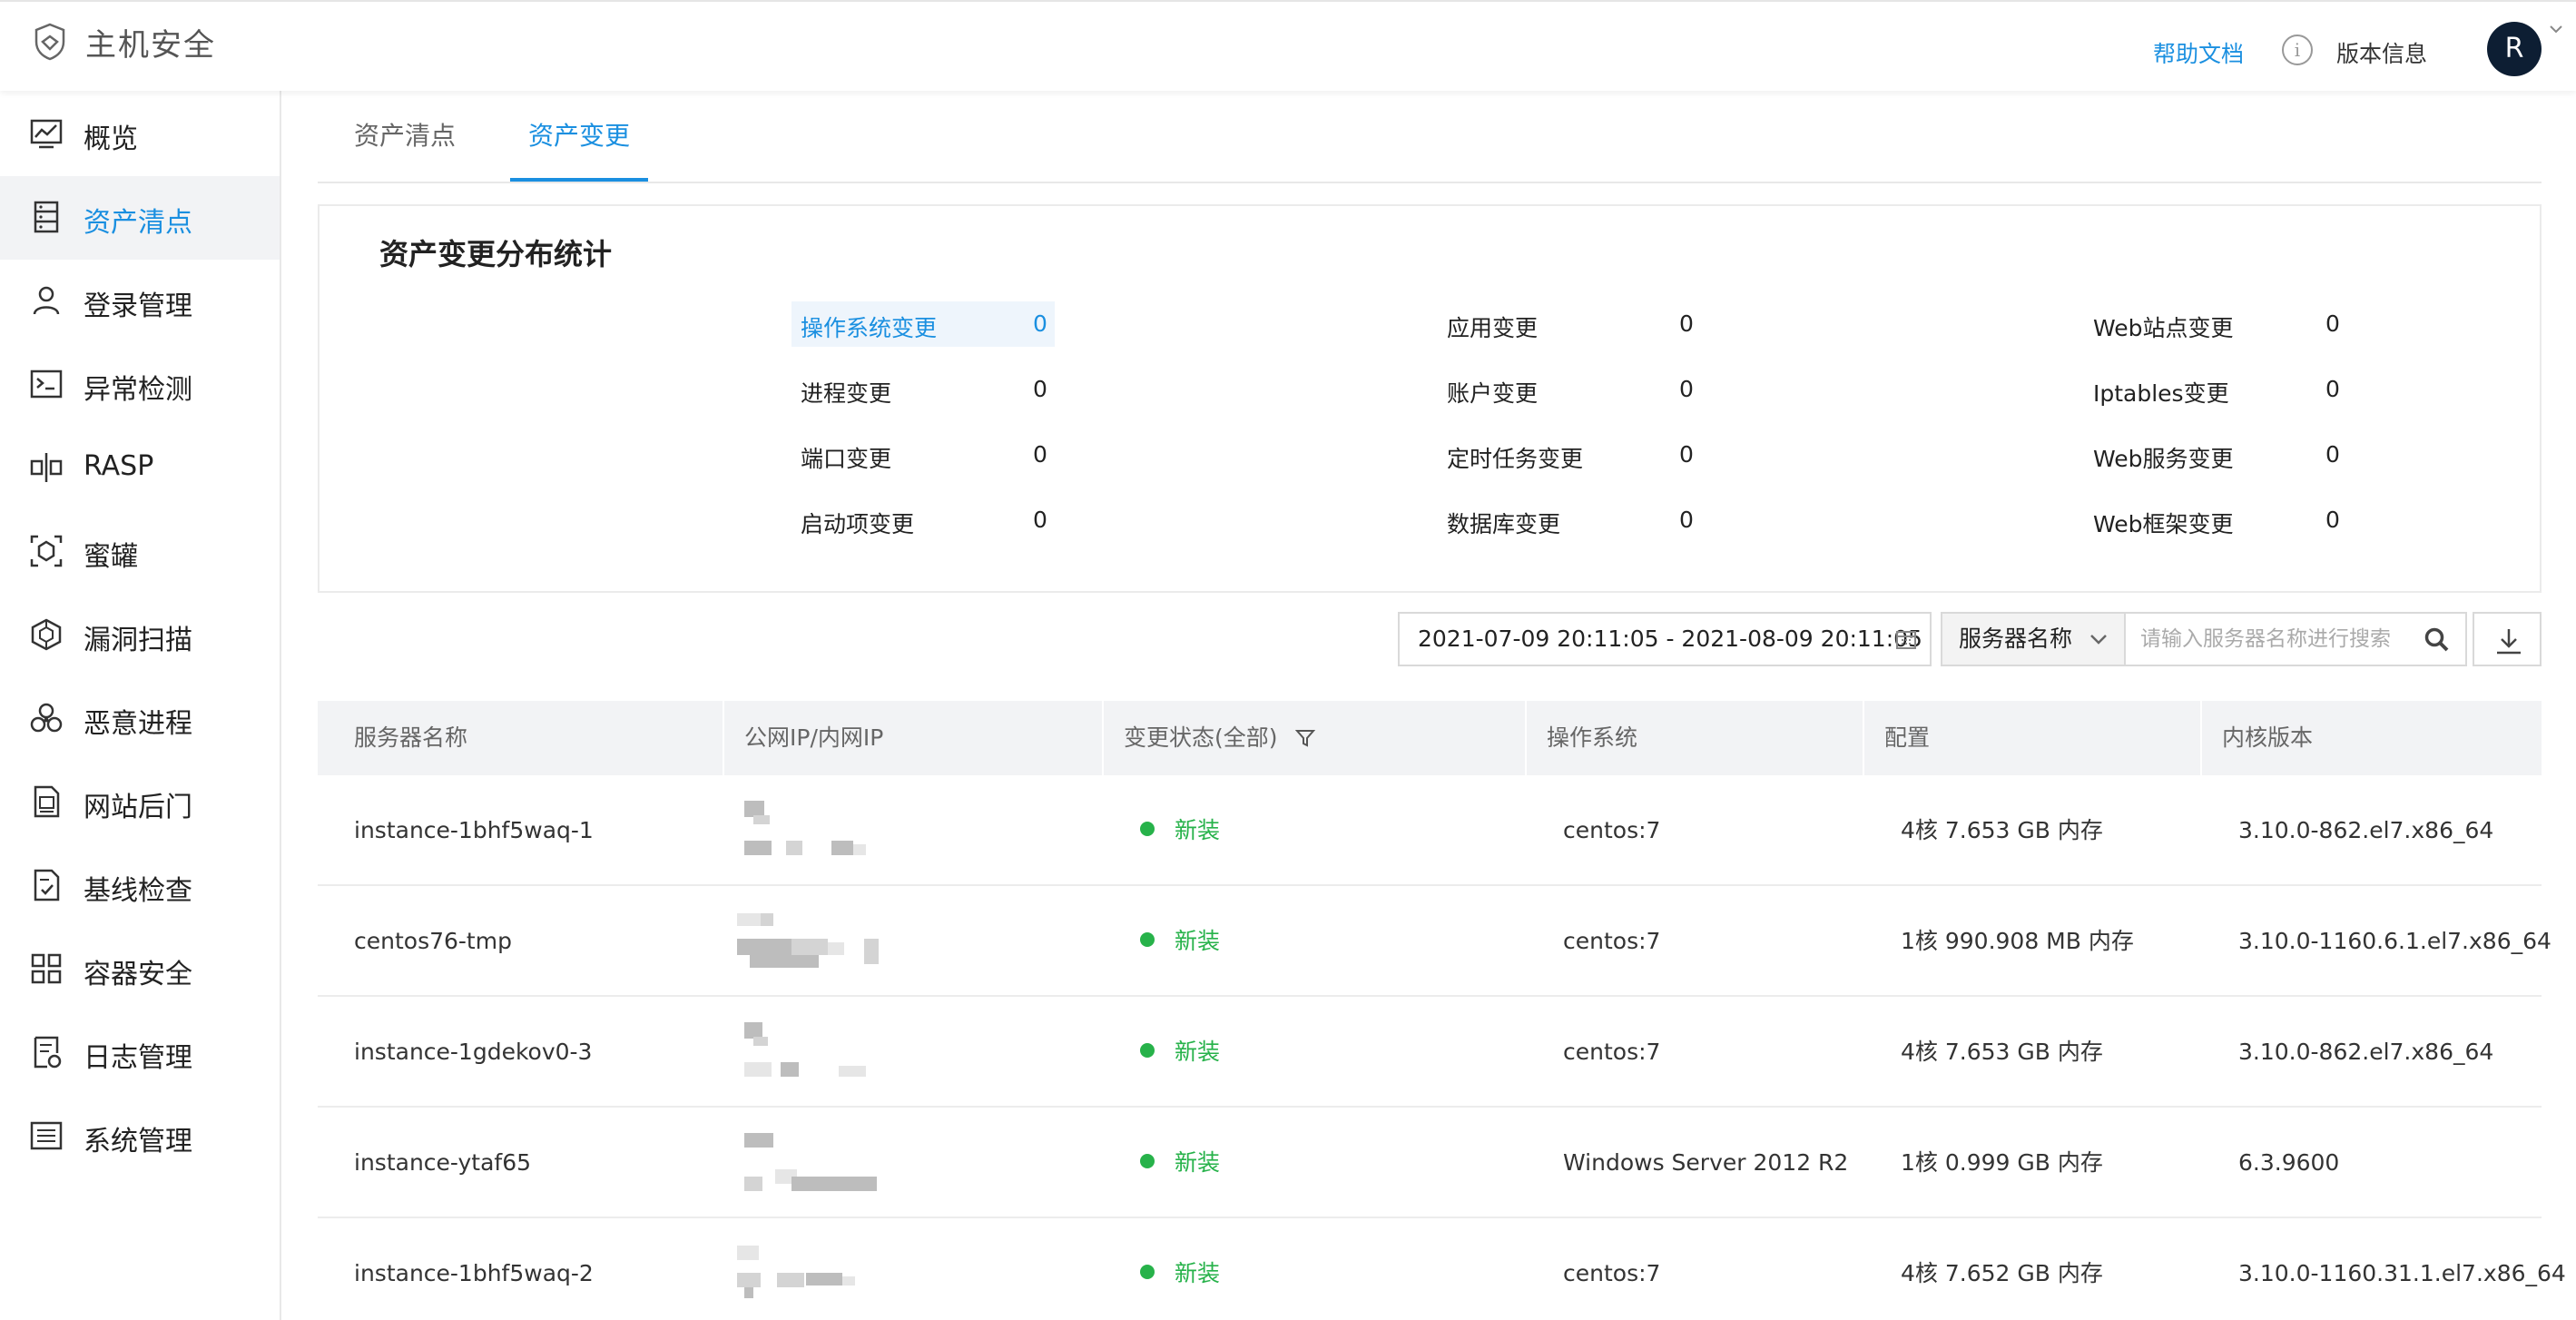  I want to click on stat-port-change: 端口变更 0, so click(923, 455).